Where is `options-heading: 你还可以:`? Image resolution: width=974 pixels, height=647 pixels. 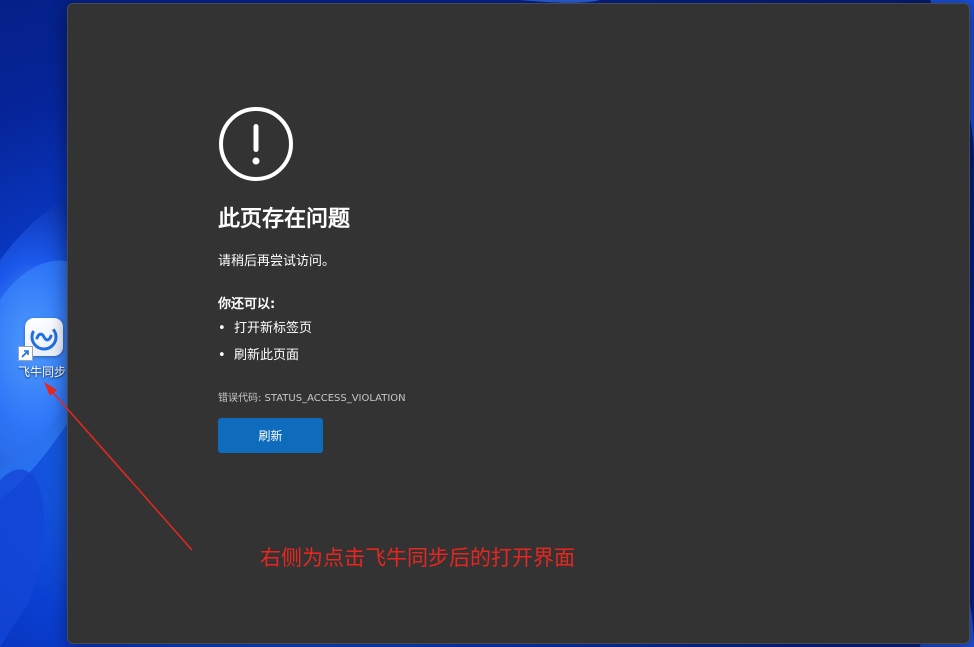
options-heading: 你还可以: is located at coordinates (247, 304).